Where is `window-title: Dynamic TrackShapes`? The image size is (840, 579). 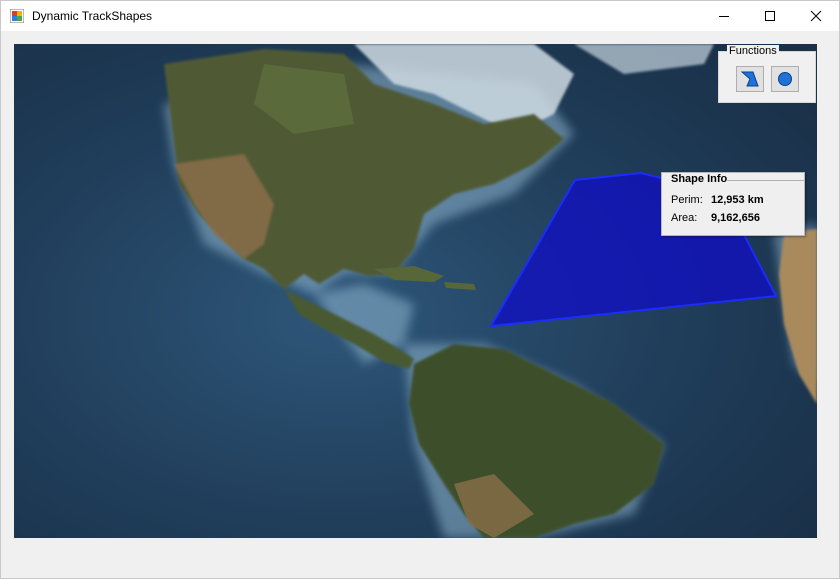 window-title: Dynamic TrackShapes is located at coordinates (92, 16).